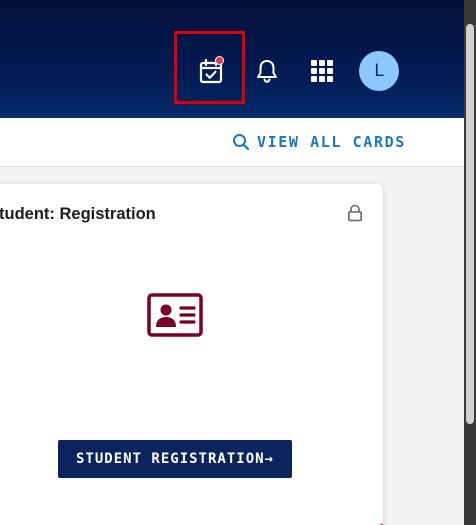  I want to click on notification-dot, so click(219, 60).